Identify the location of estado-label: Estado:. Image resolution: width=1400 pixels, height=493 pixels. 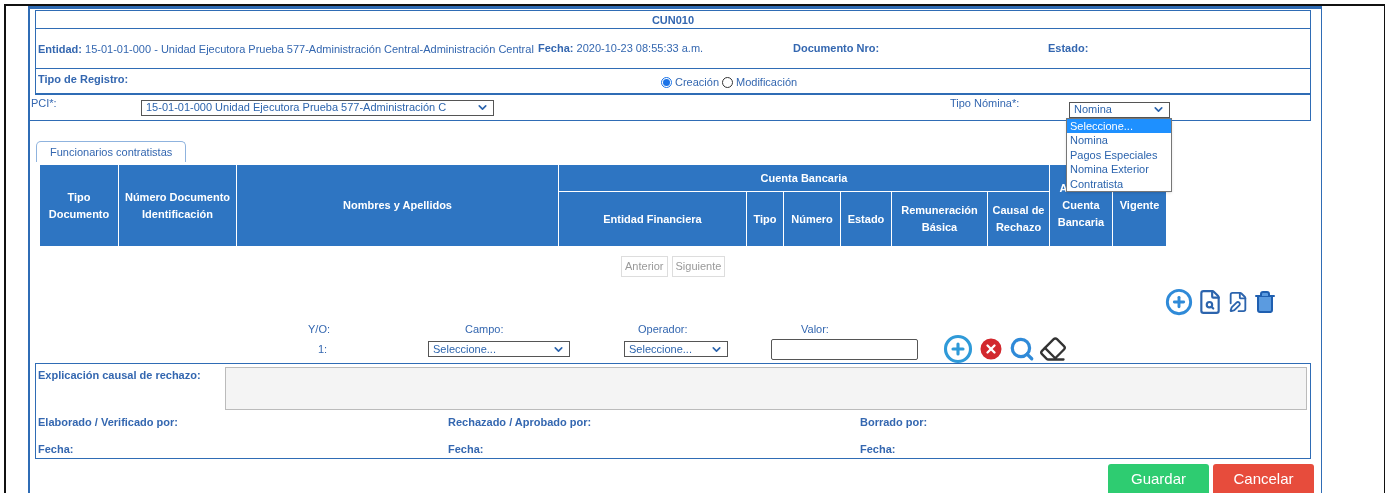
(1068, 49).